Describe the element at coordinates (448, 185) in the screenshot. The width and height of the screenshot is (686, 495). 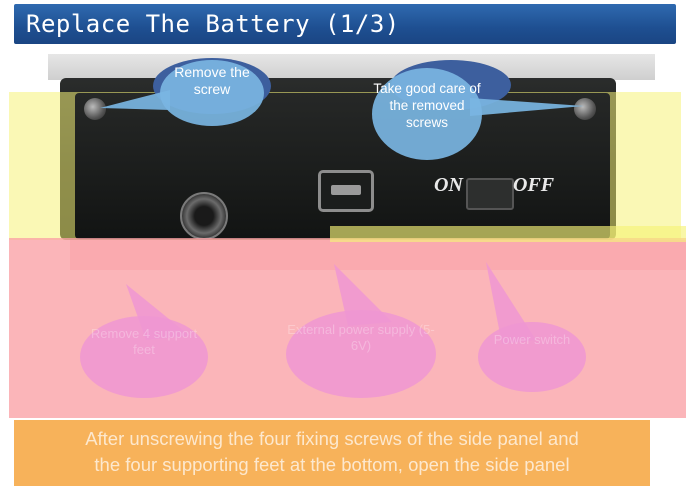
I see `switch-on-label: ON` at that location.